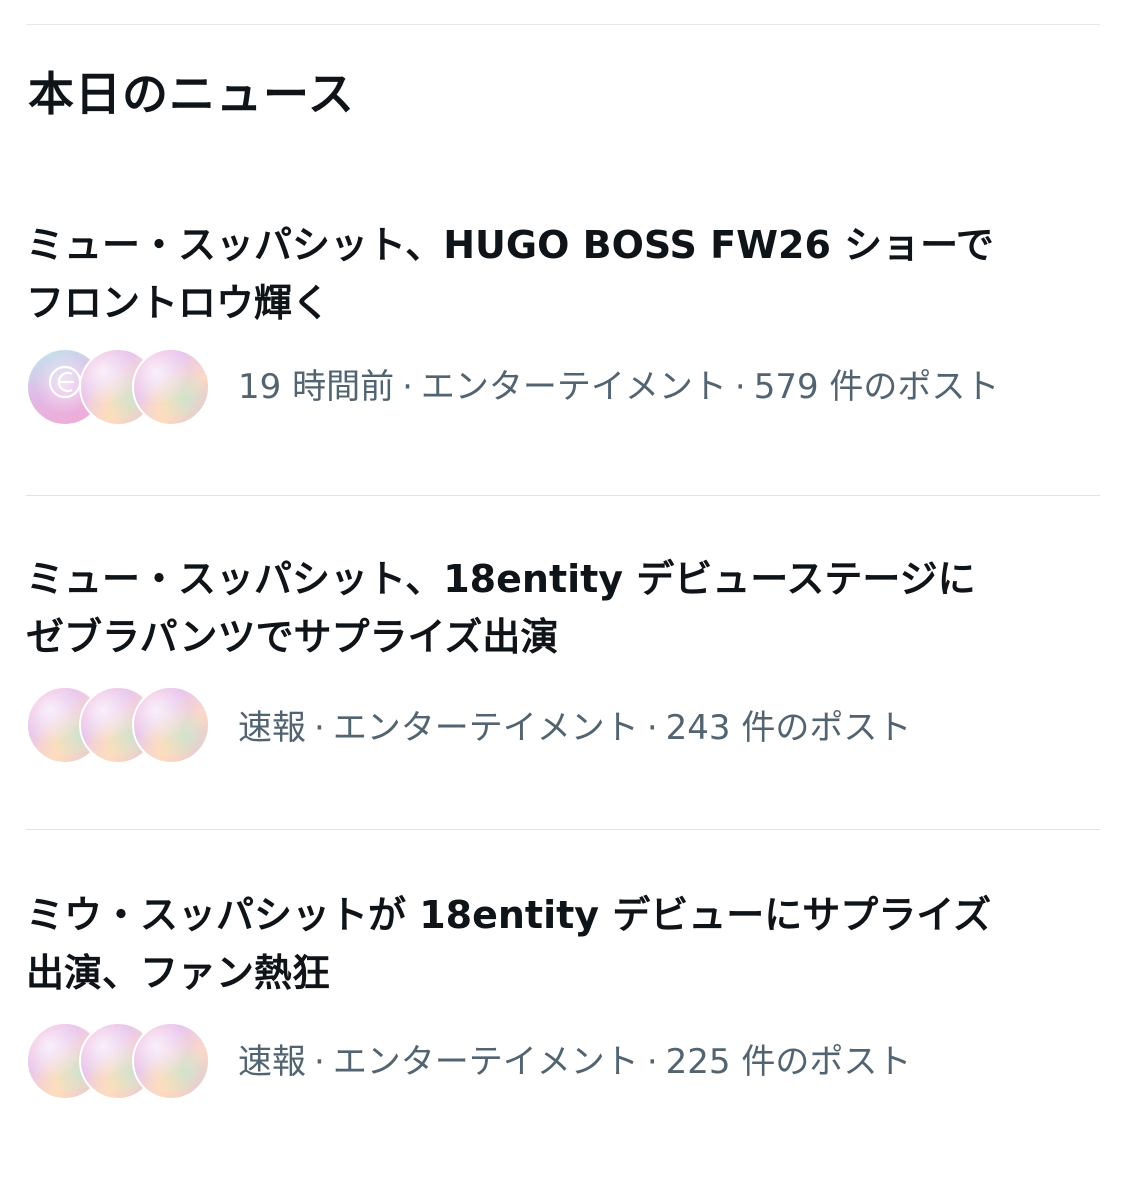 This screenshot has width=1126, height=1200. I want to click on news-post-count: 579 件のポスト, so click(876, 387).